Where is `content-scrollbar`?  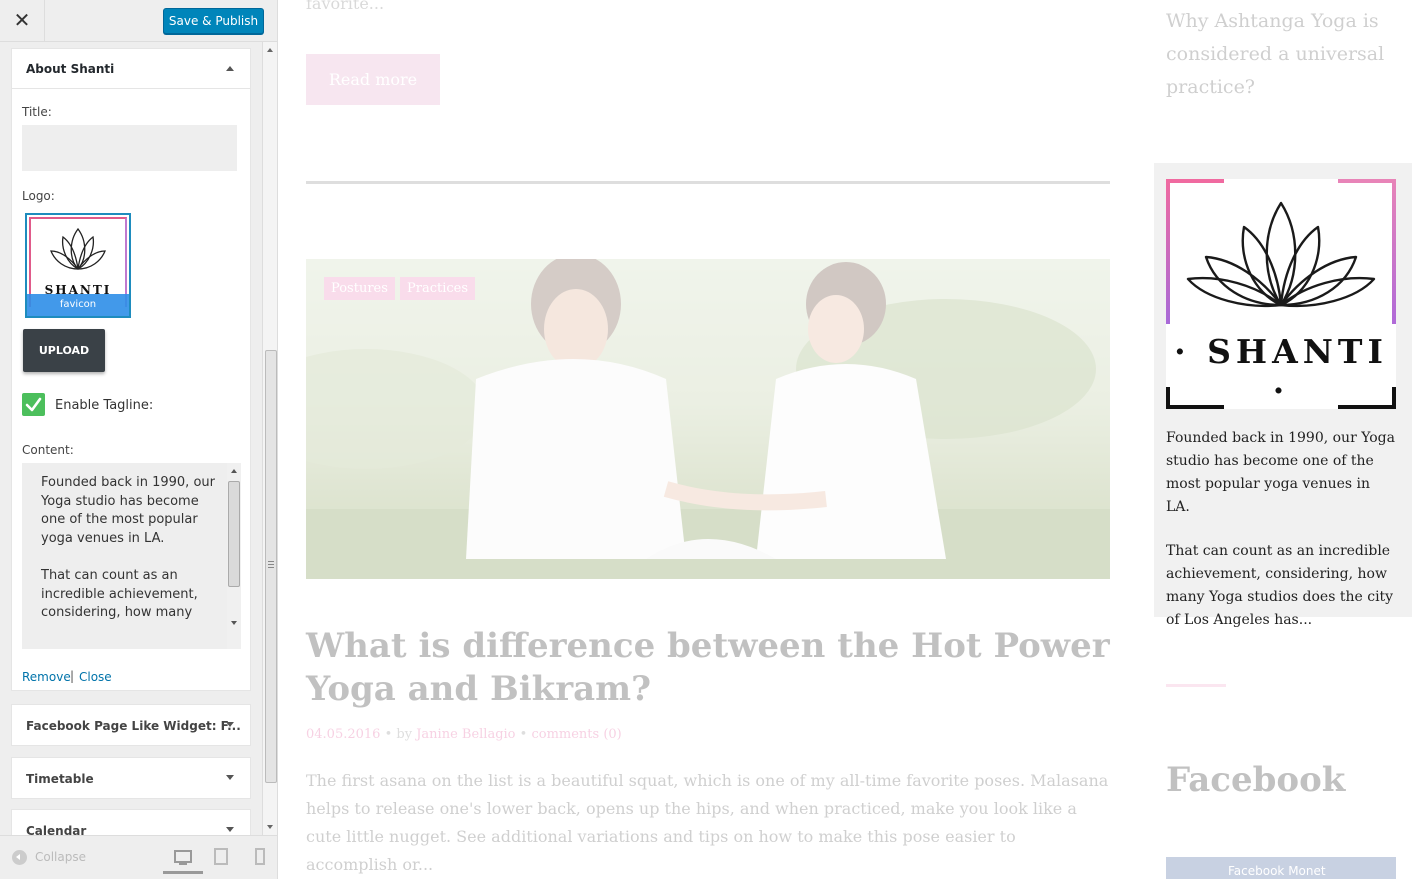
content-scrollbar is located at coordinates (234, 556).